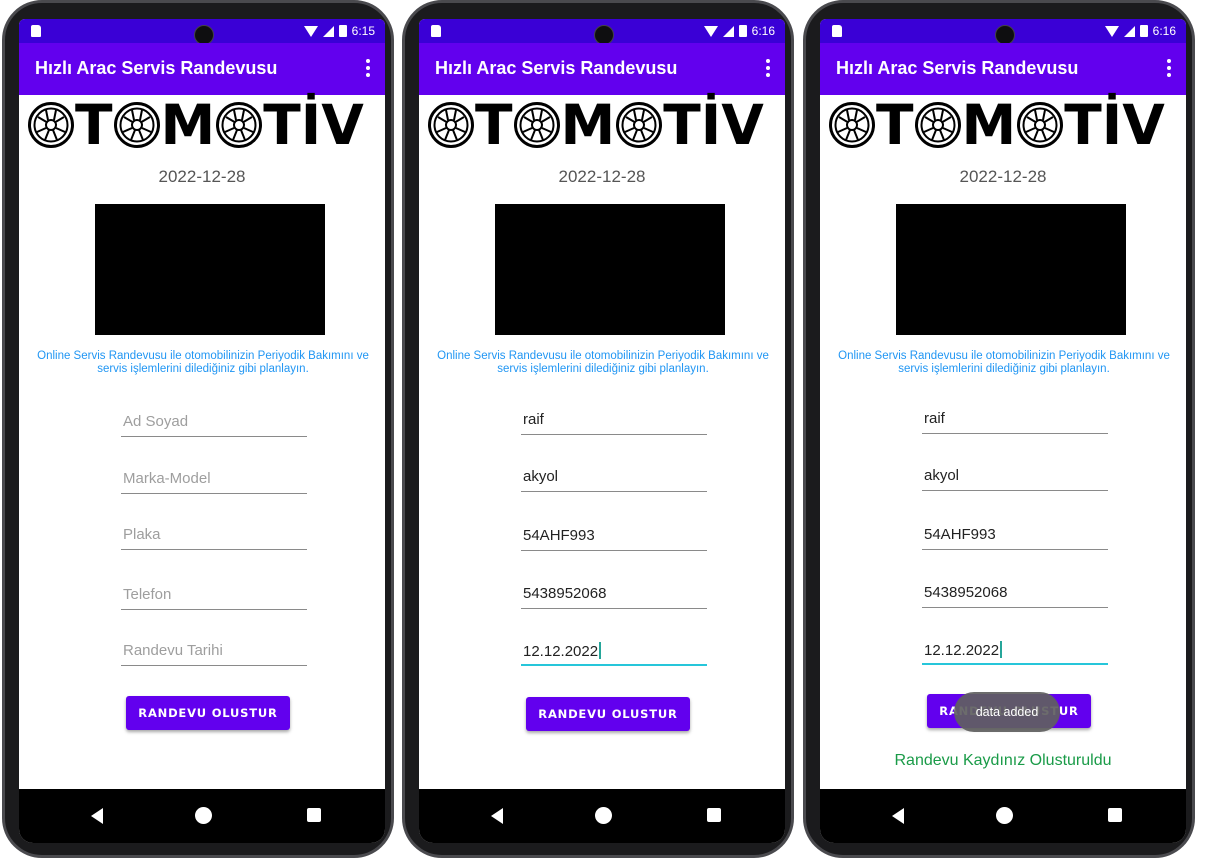 The height and width of the screenshot is (863, 1207). I want to click on name-input: Ad Soyad, so click(214, 423).